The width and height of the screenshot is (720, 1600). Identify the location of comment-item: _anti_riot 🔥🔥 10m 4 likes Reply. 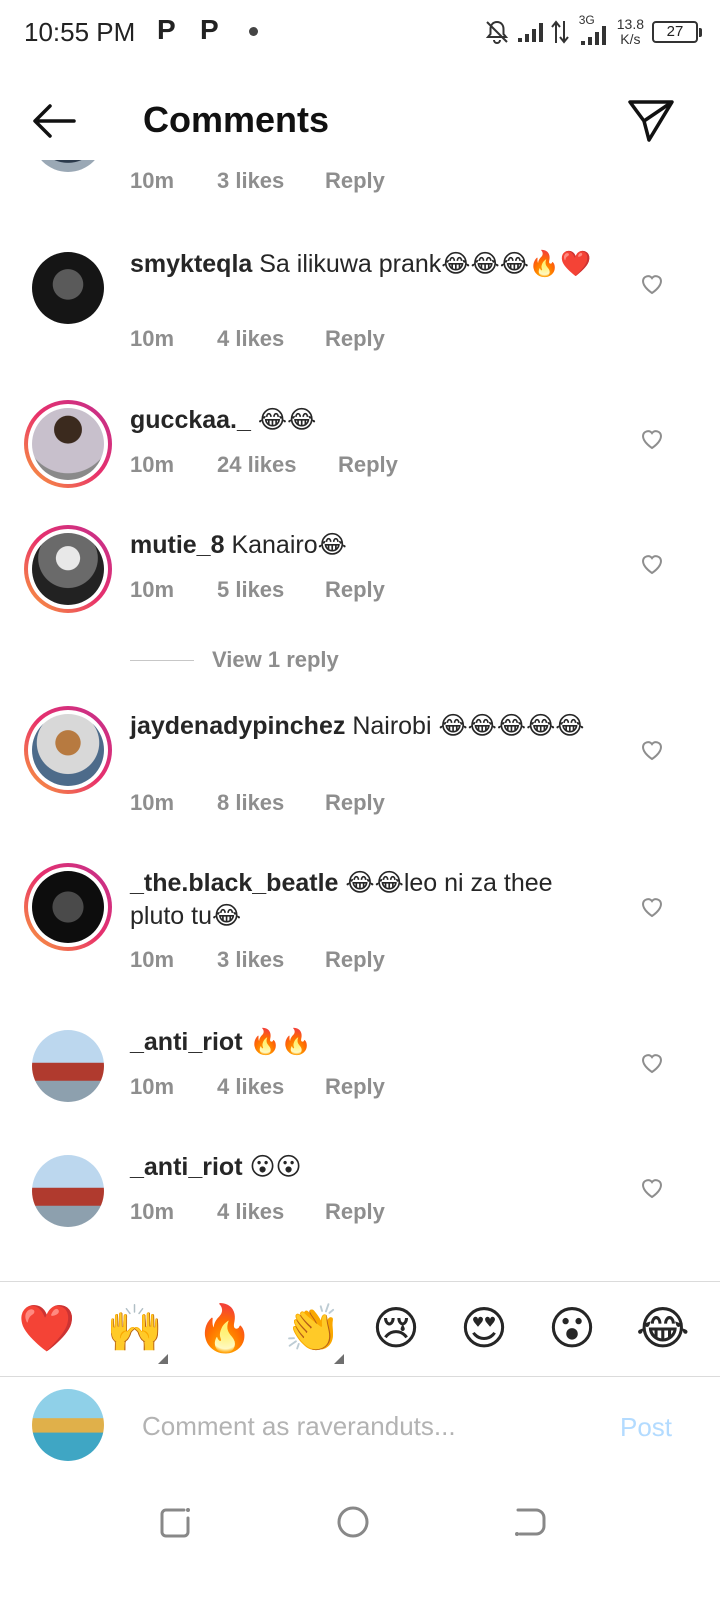
(360, 1081).